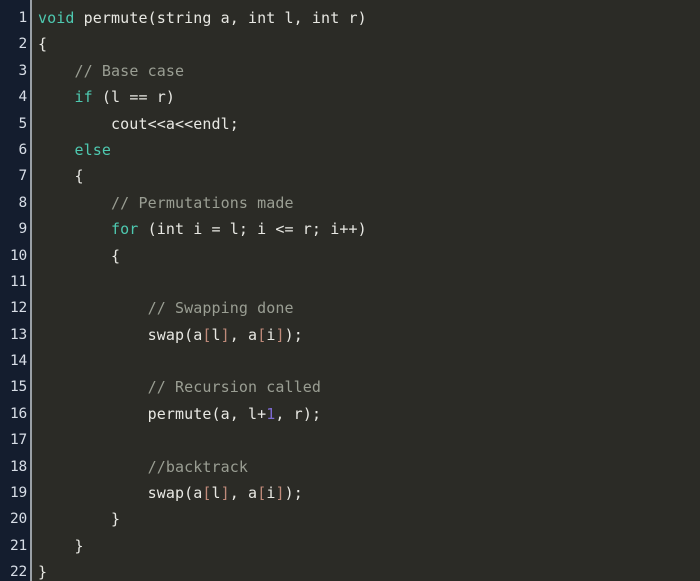 The image size is (700, 581). What do you see at coordinates (369, 124) in the screenshot?
I see `code-line: cout<<a<<endl;` at bounding box center [369, 124].